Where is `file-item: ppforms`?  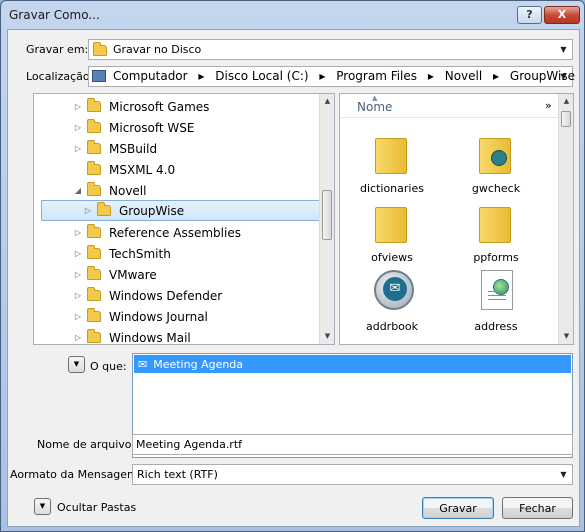 file-item: ppforms is located at coordinates (496, 230).